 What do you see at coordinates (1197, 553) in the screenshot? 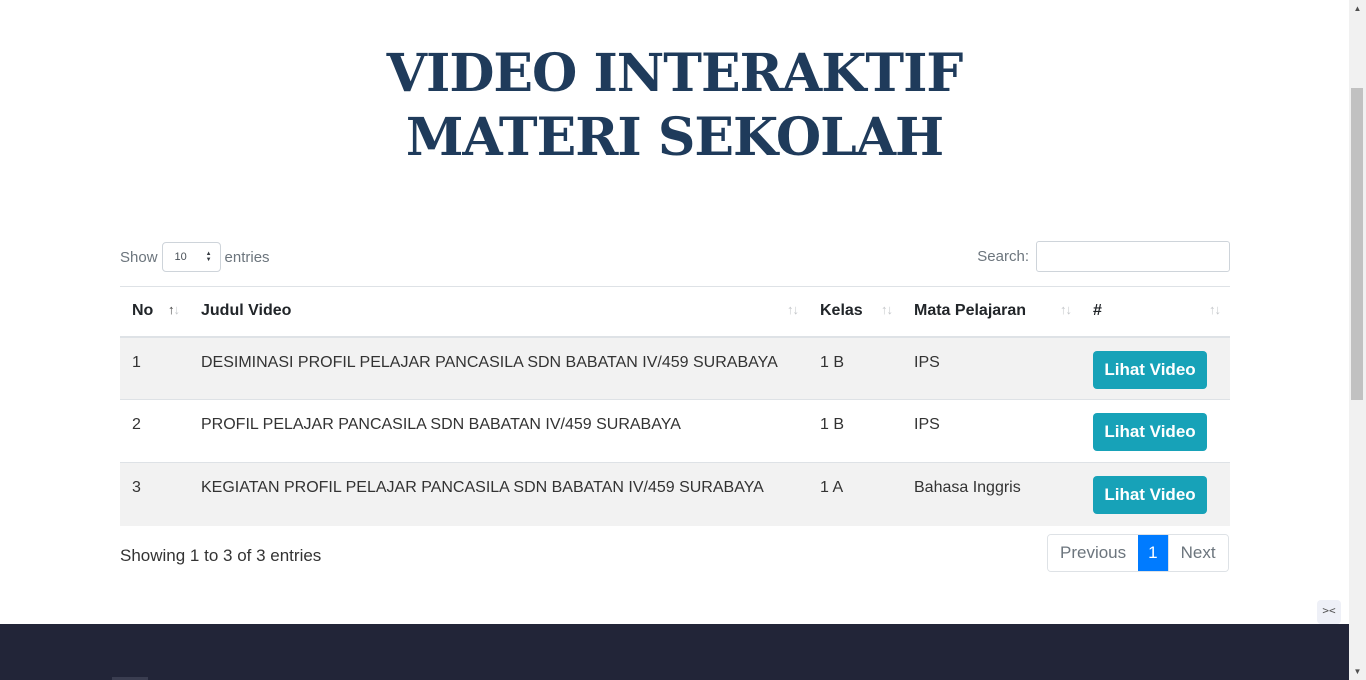
I see `next-page-button: Next` at bounding box center [1197, 553].